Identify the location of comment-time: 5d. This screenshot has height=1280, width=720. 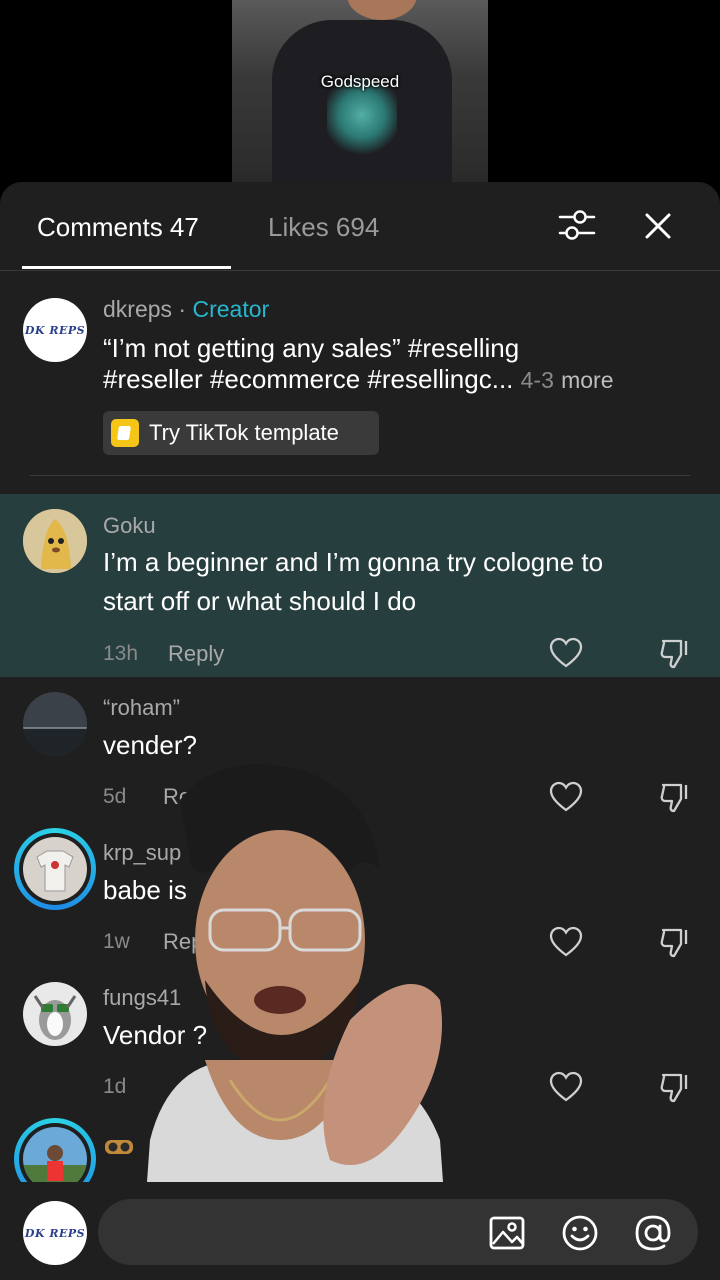
(115, 796).